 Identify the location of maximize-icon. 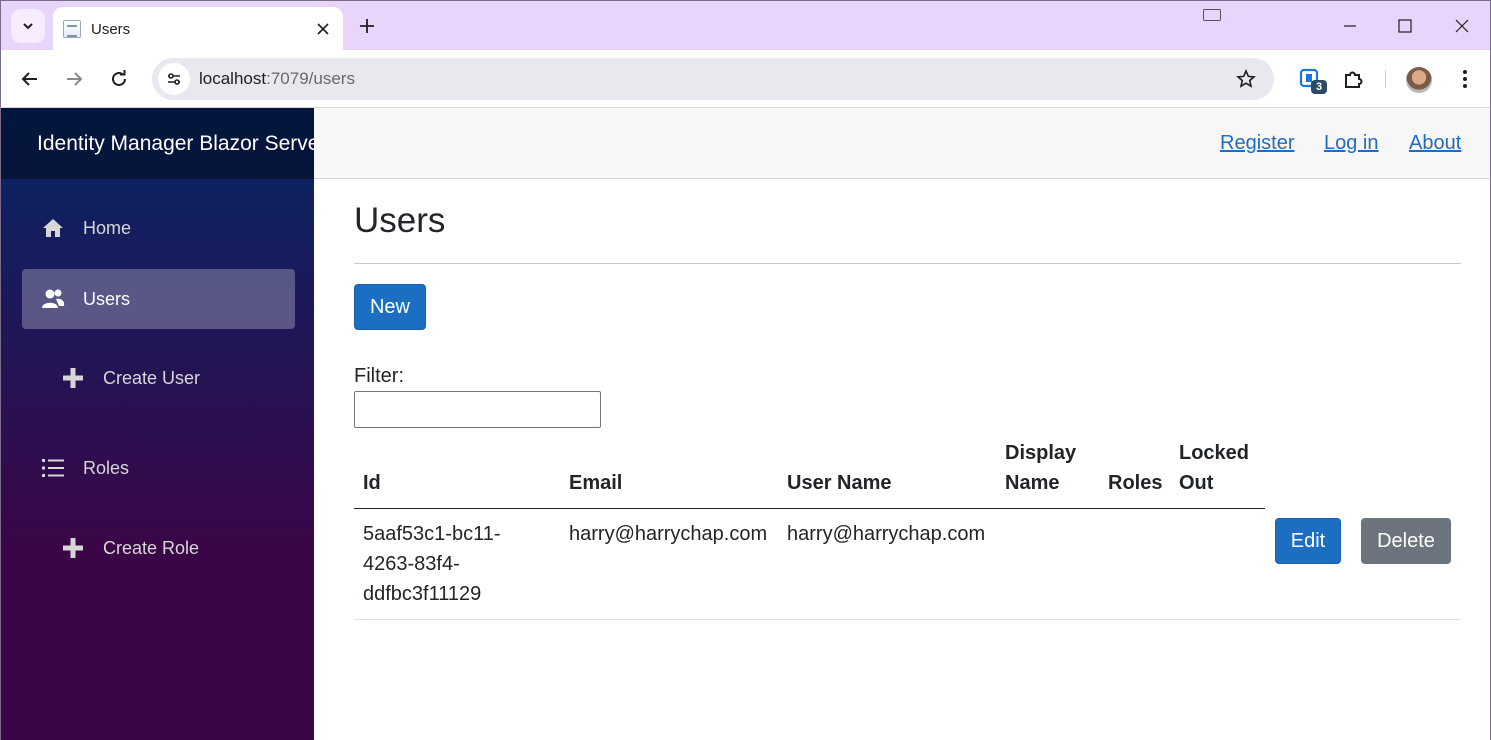
(1405, 26).